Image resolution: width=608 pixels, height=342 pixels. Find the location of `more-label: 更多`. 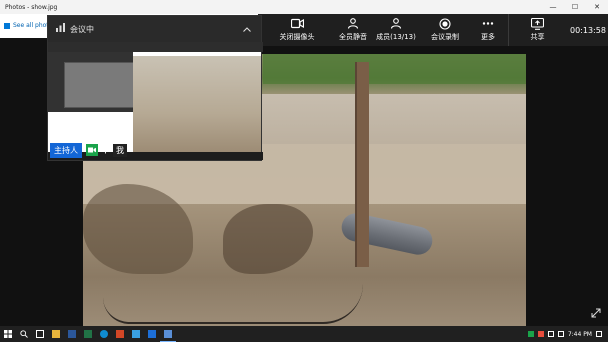

more-label: 更多 is located at coordinates (488, 37).